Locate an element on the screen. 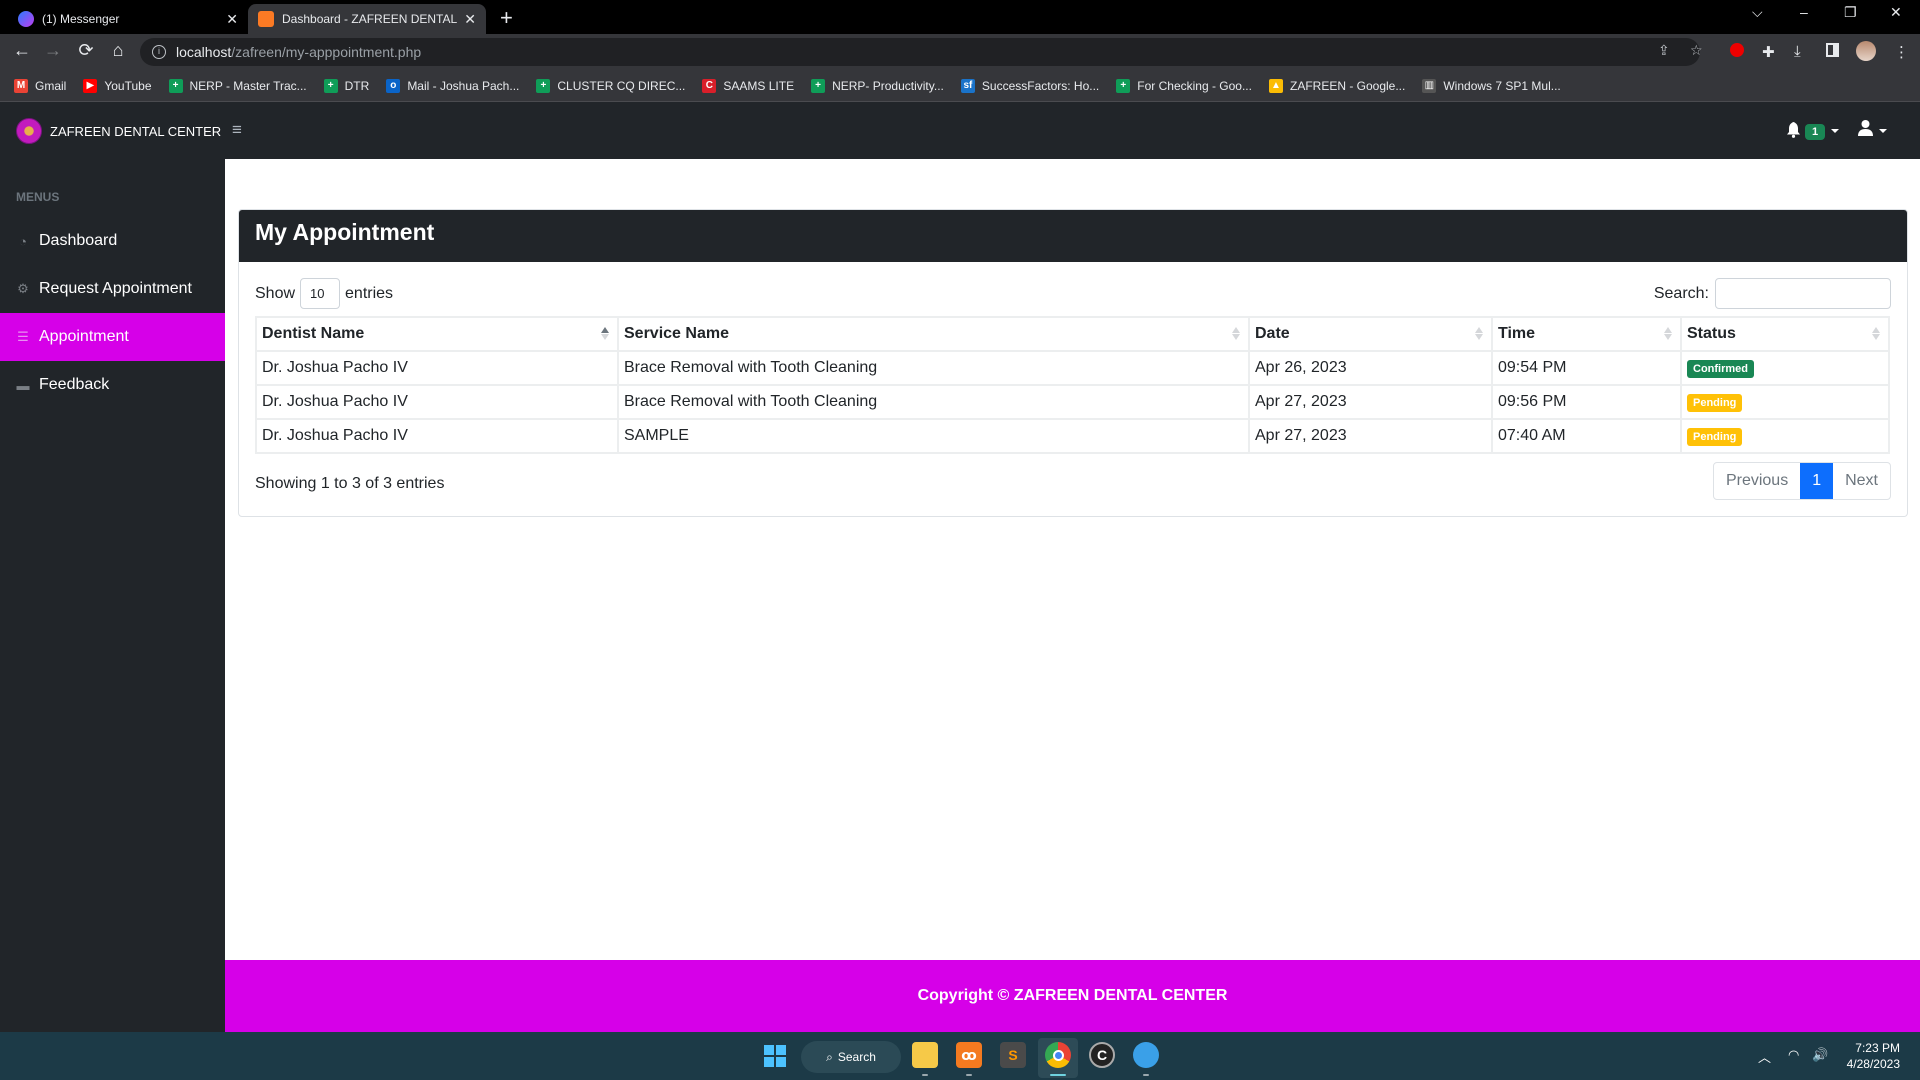 The image size is (1920, 1080). volume-icon: 🔊 is located at coordinates (1820, 1055).